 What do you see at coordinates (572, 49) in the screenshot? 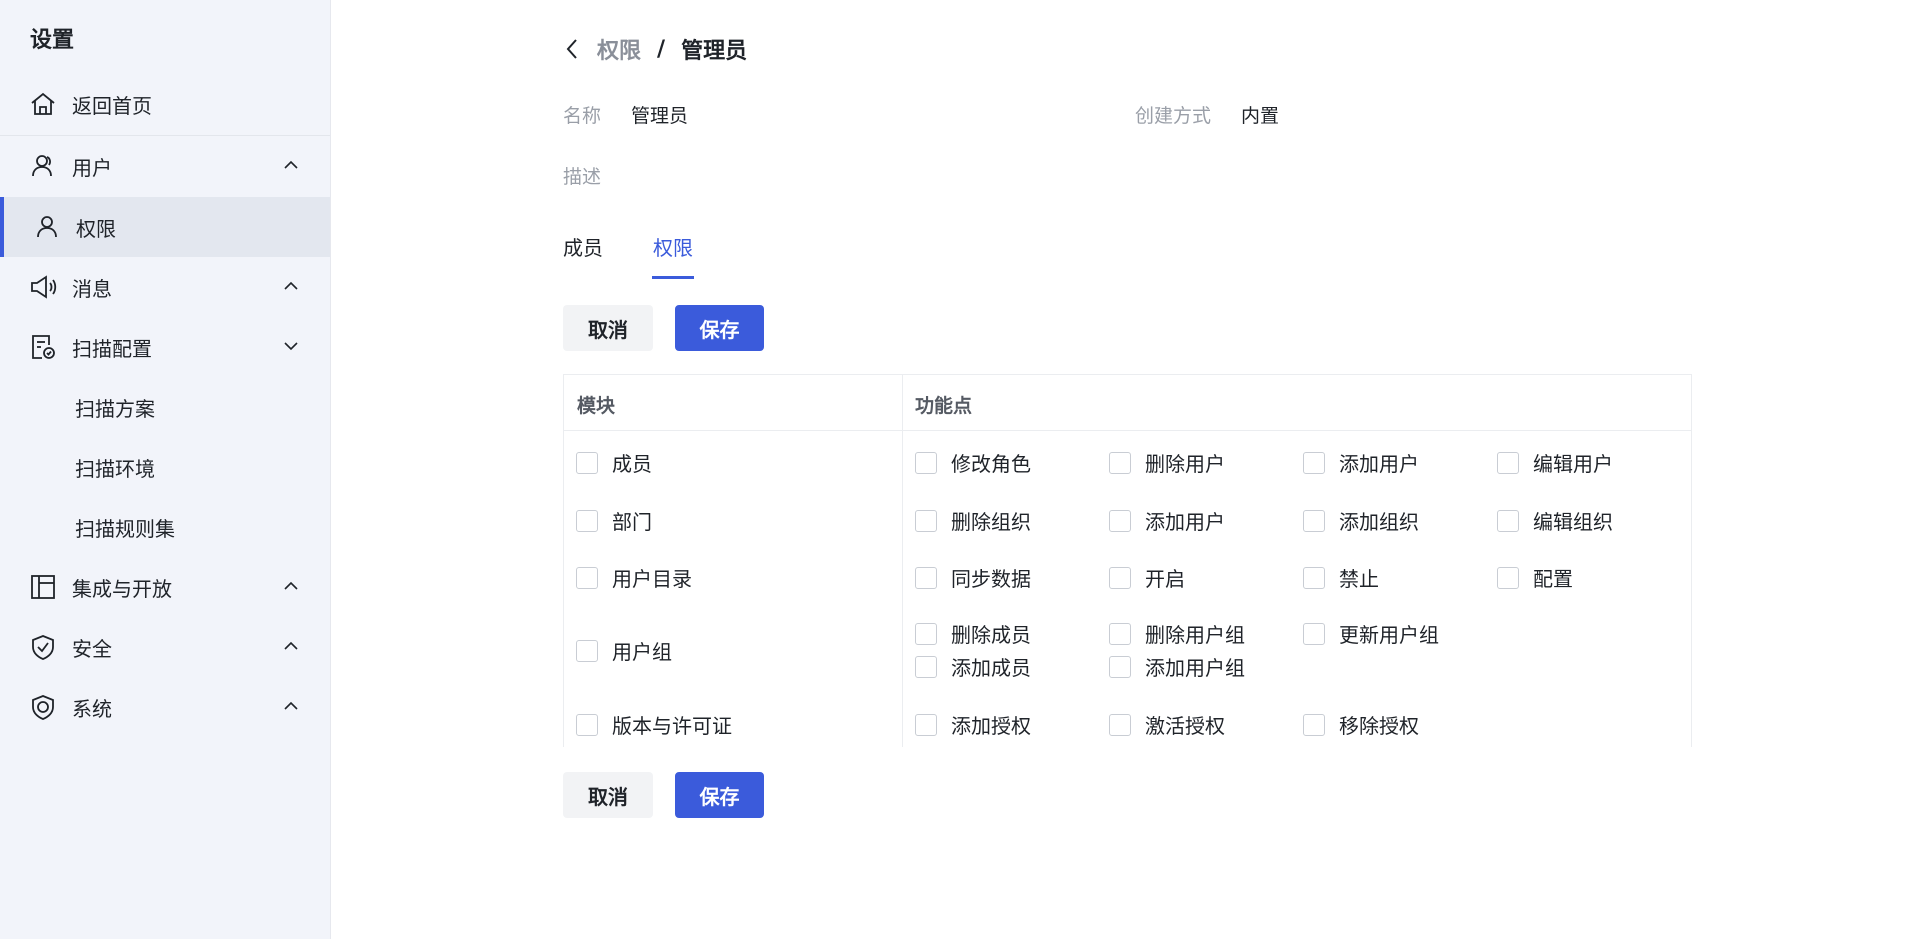
I see `back-arrow-icon` at bounding box center [572, 49].